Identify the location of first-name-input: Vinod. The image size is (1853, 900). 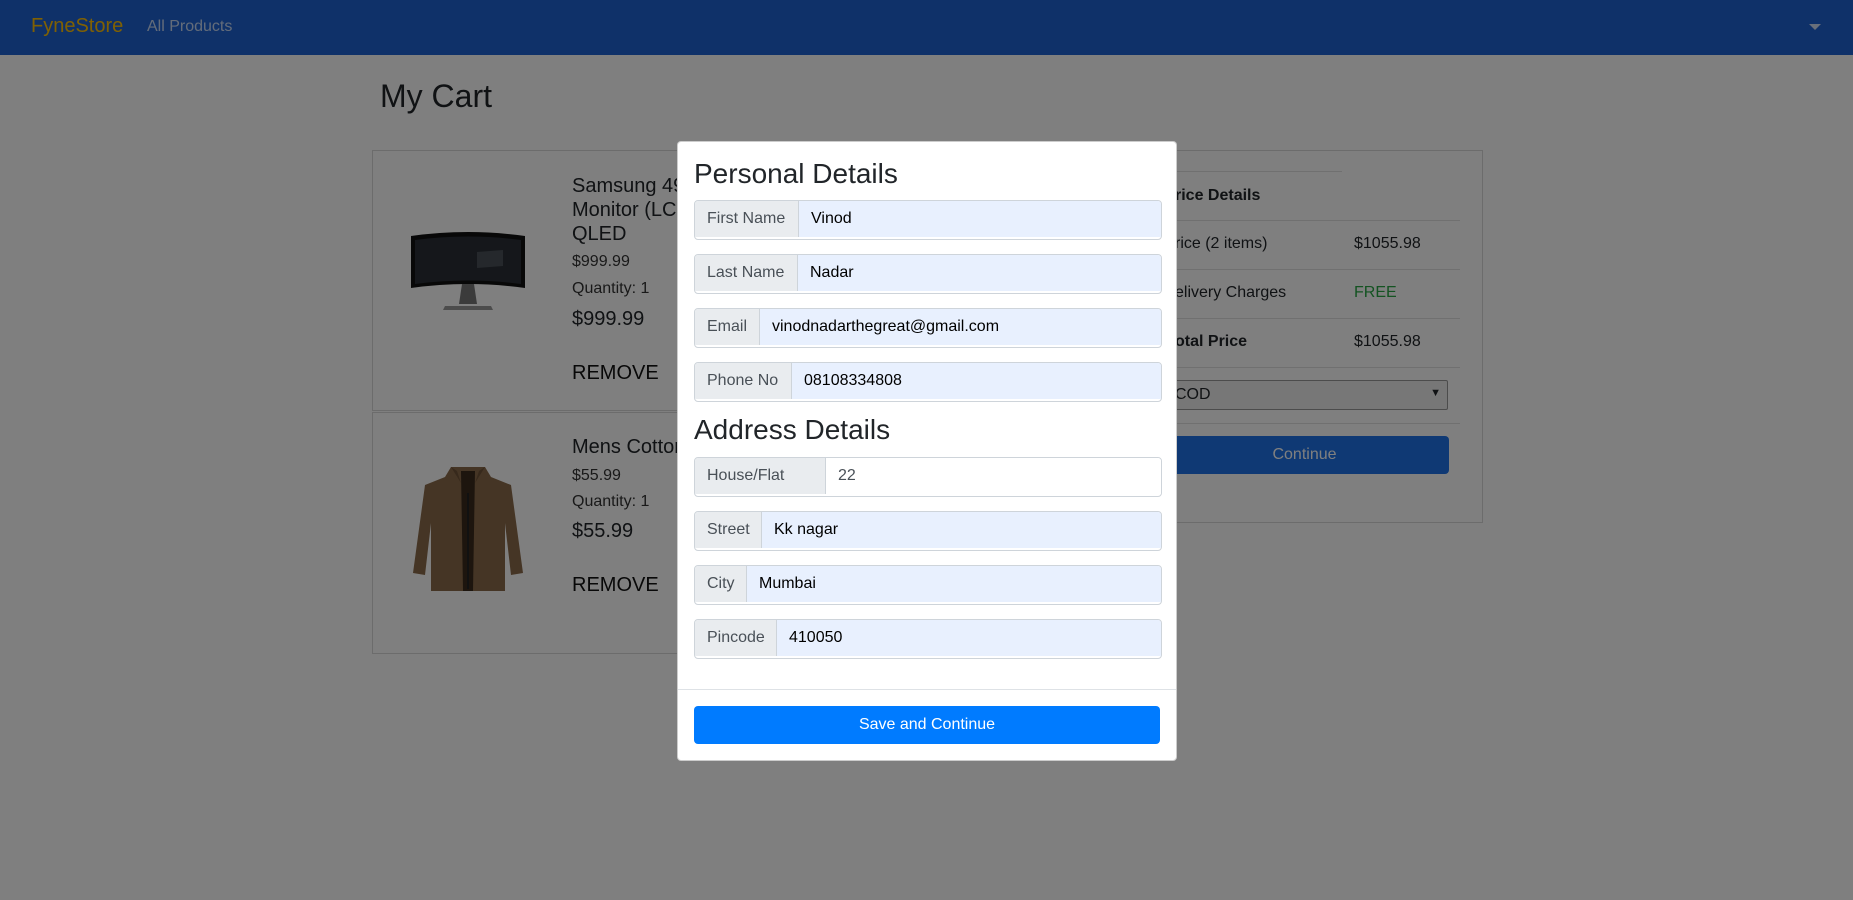
(980, 219).